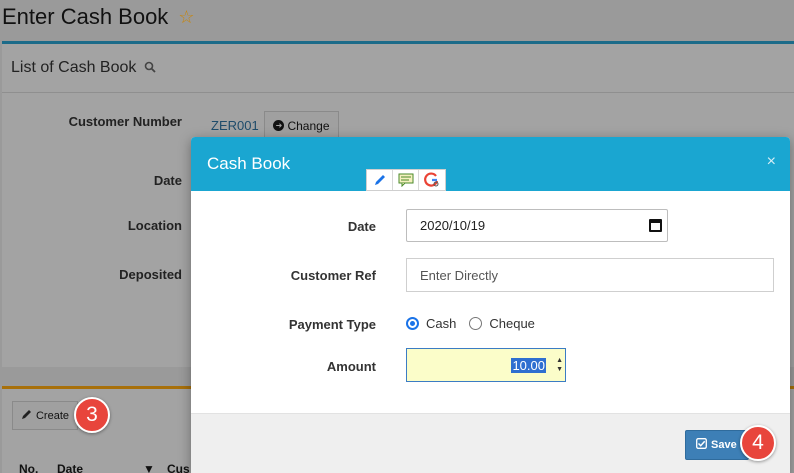 The width and height of the screenshot is (794, 473). I want to click on amount-input: 10.00 ▲ ▼, so click(486, 365).